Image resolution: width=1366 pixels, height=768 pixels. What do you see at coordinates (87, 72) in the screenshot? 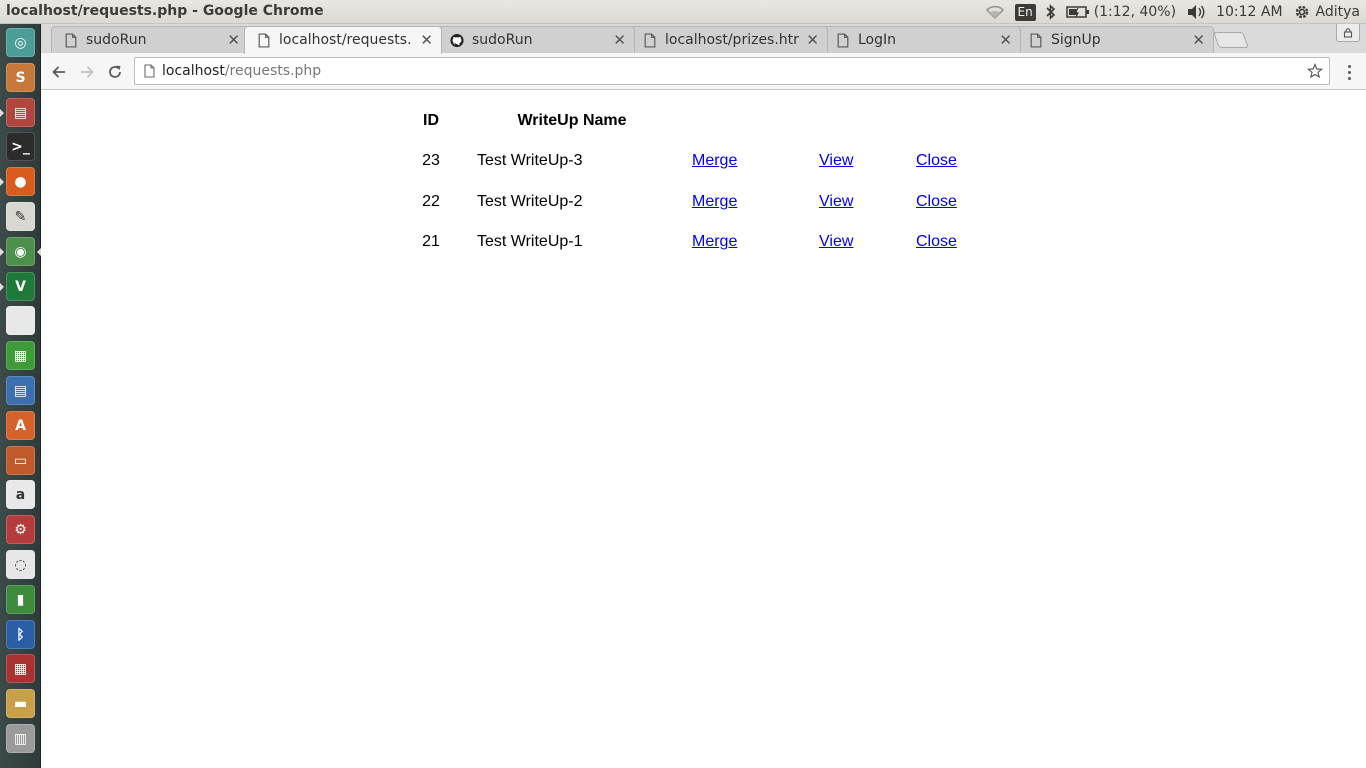
I see `forward-button` at bounding box center [87, 72].